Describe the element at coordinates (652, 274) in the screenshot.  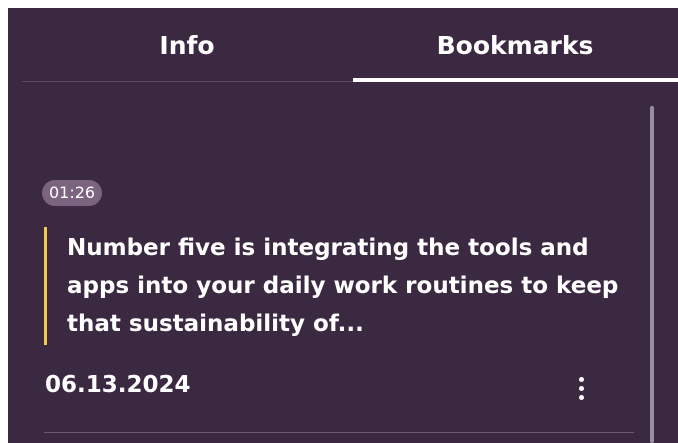
I see `scrollbar` at that location.